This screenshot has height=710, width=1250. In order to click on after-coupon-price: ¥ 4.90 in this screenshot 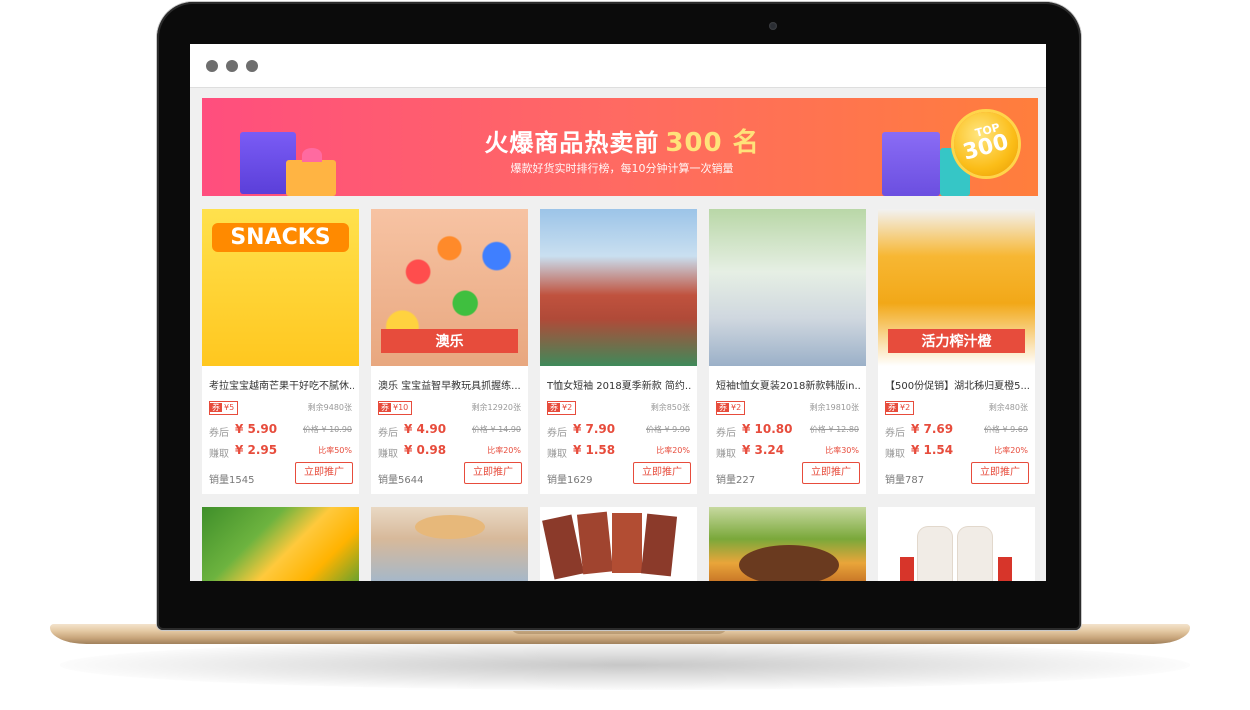, I will do `click(425, 429)`.